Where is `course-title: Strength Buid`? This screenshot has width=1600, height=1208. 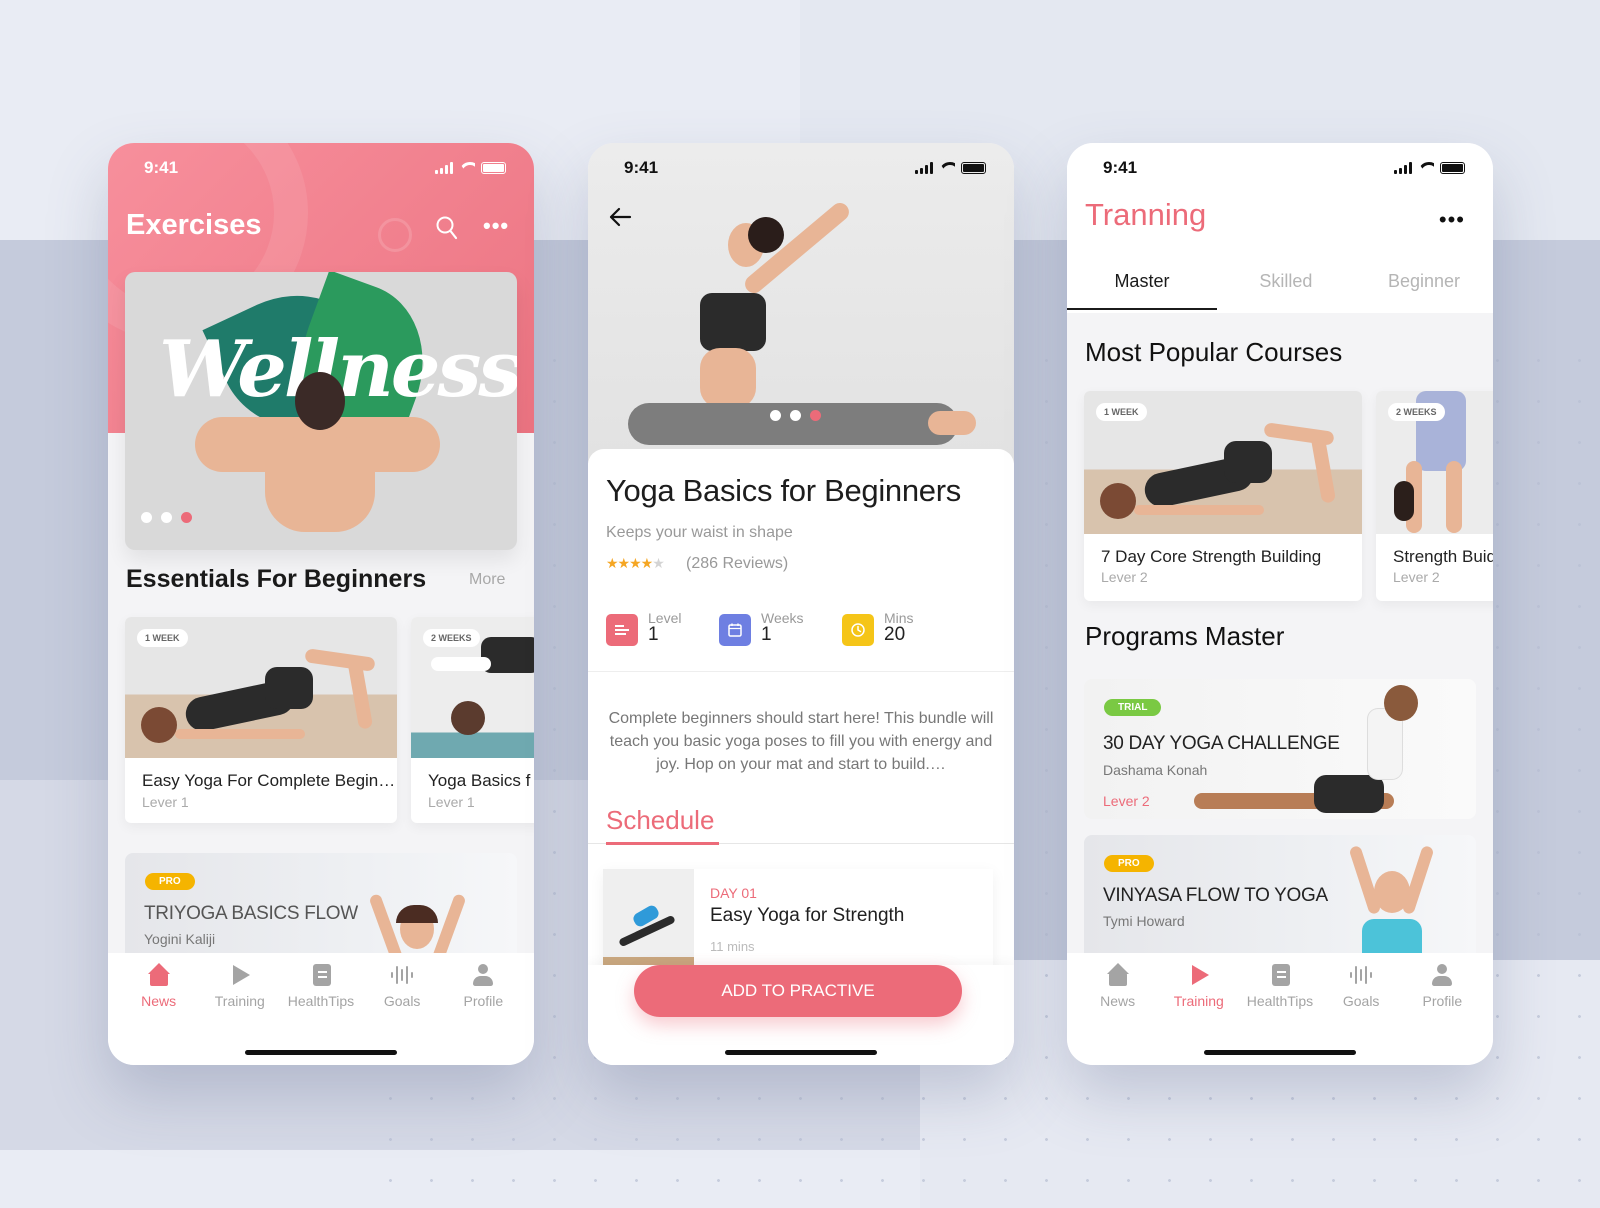
course-title: Strength Buid is located at coordinates (1443, 556).